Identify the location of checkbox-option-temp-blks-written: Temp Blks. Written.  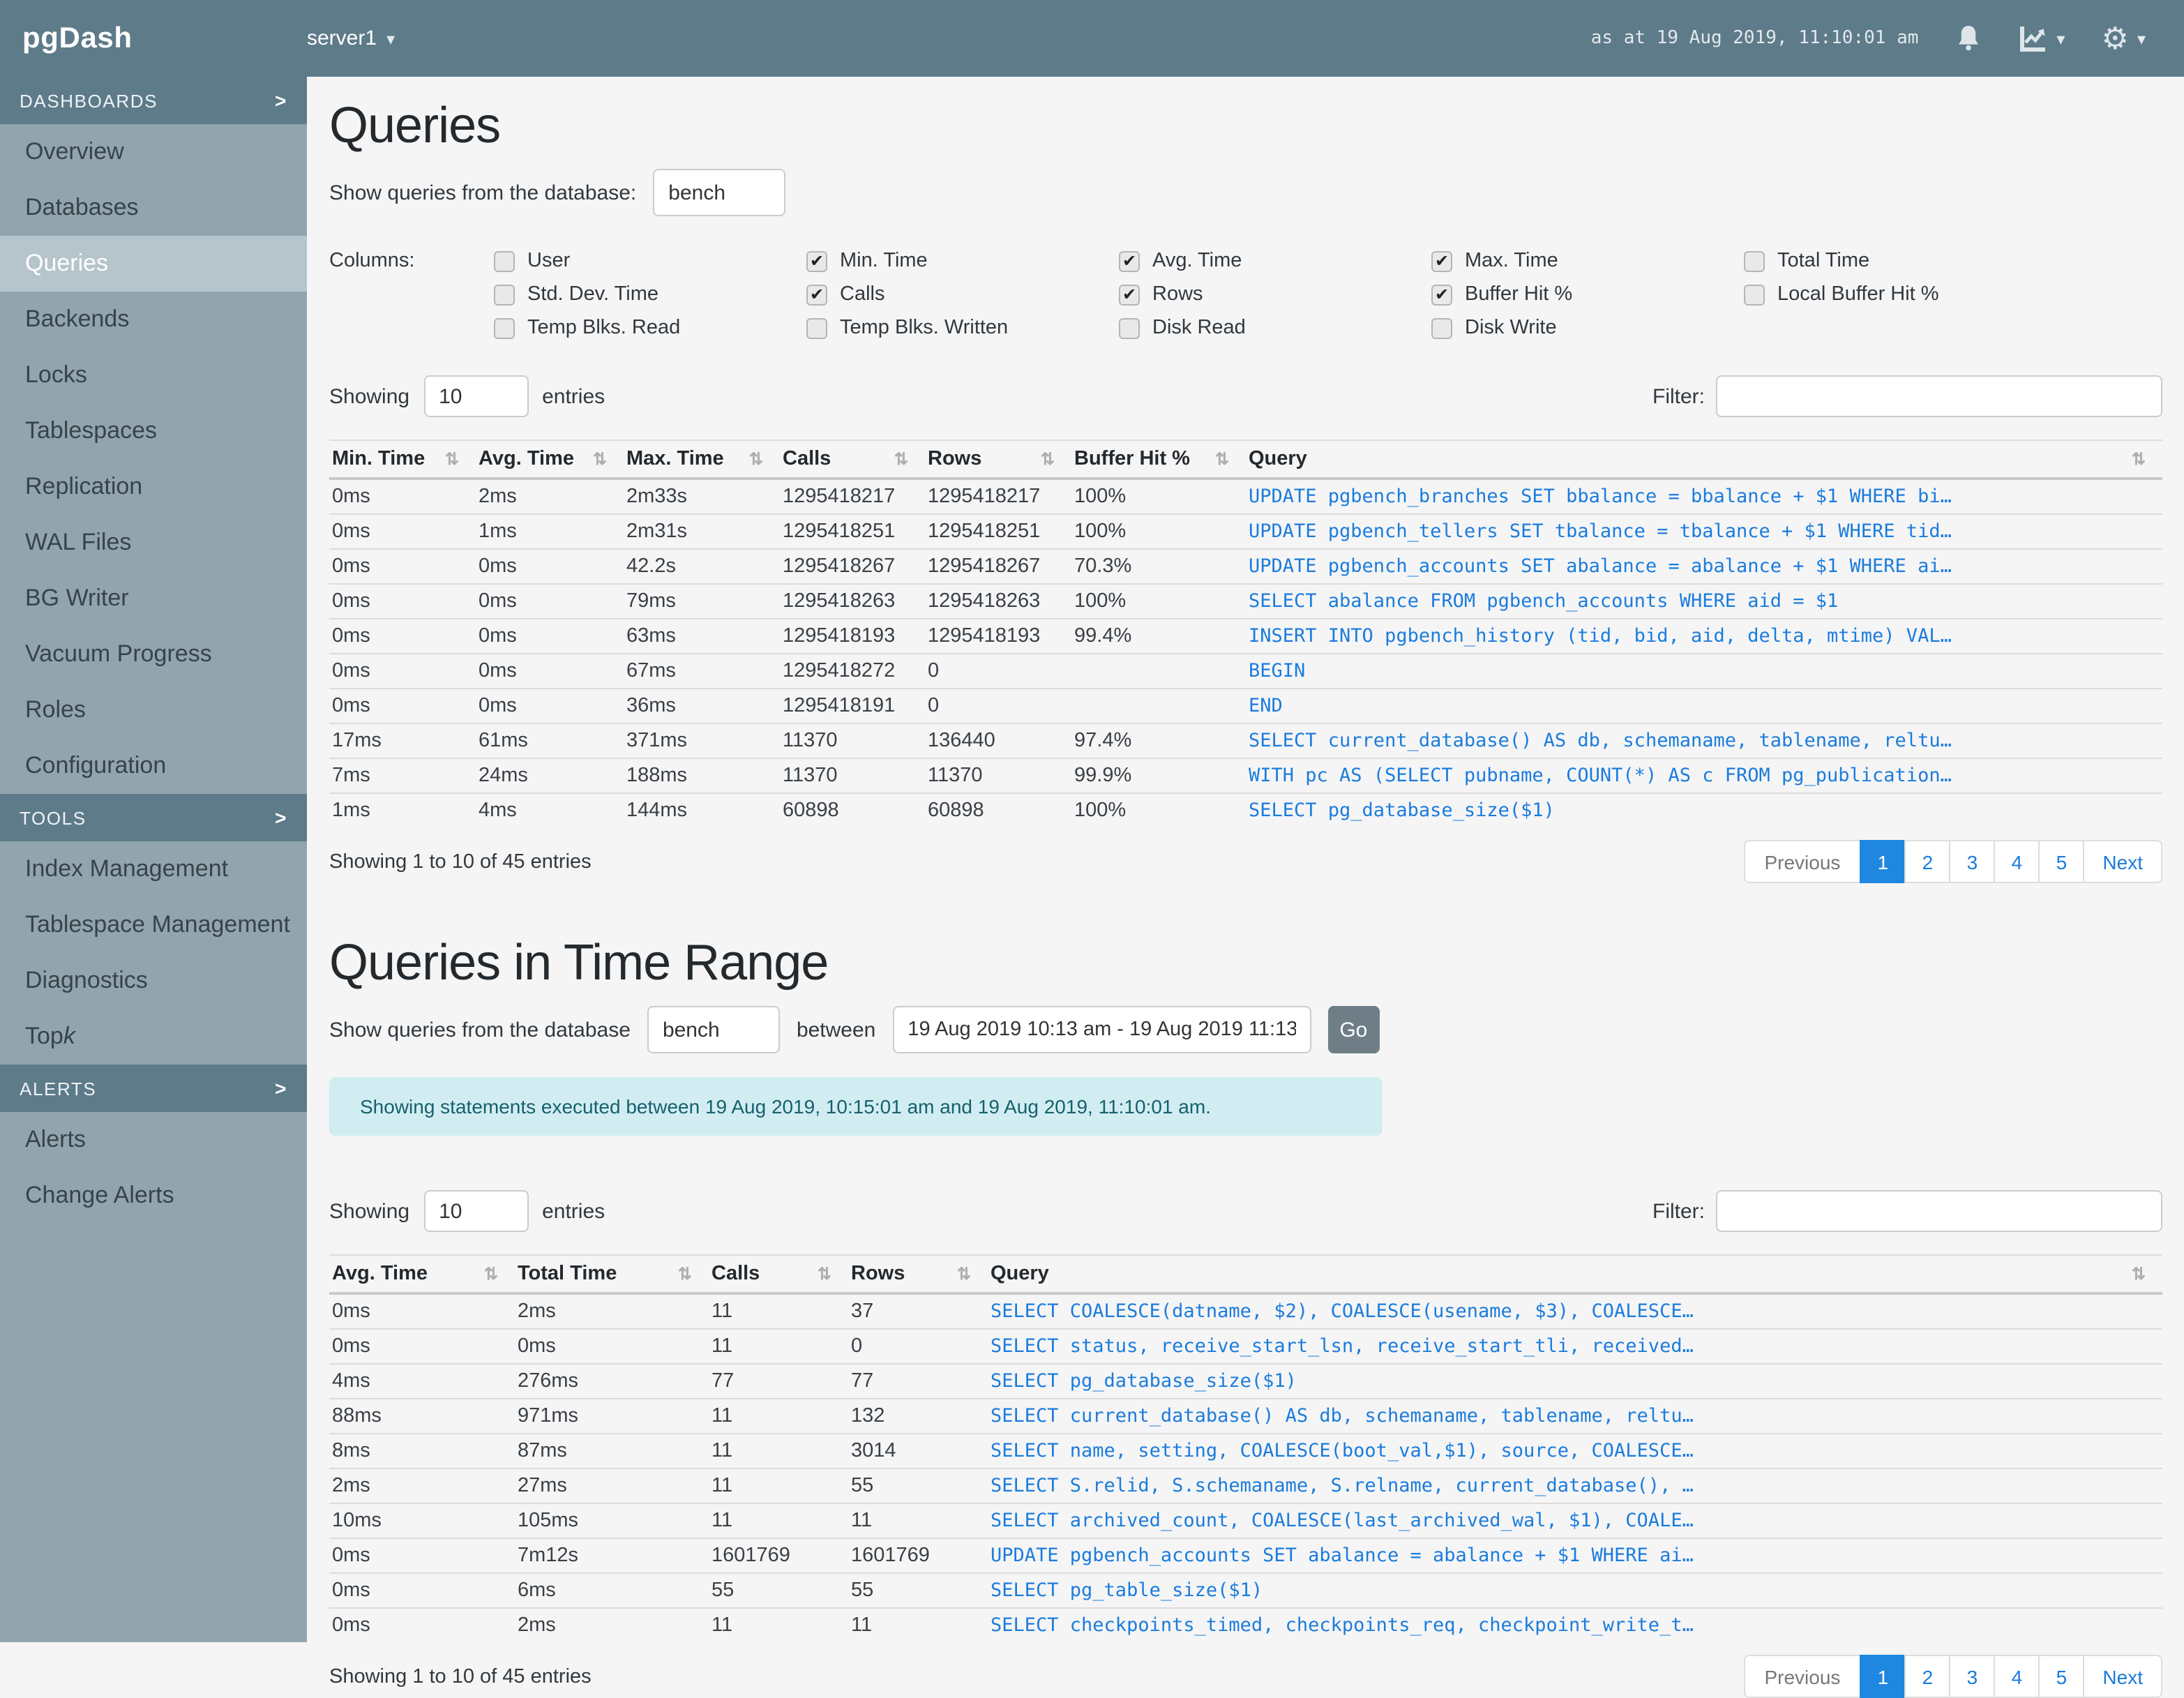
(962, 328).